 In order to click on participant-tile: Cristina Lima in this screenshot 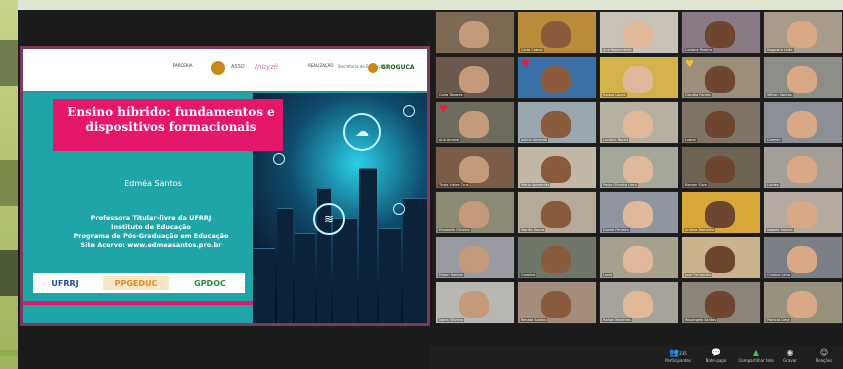, I will do `click(803, 257)`.